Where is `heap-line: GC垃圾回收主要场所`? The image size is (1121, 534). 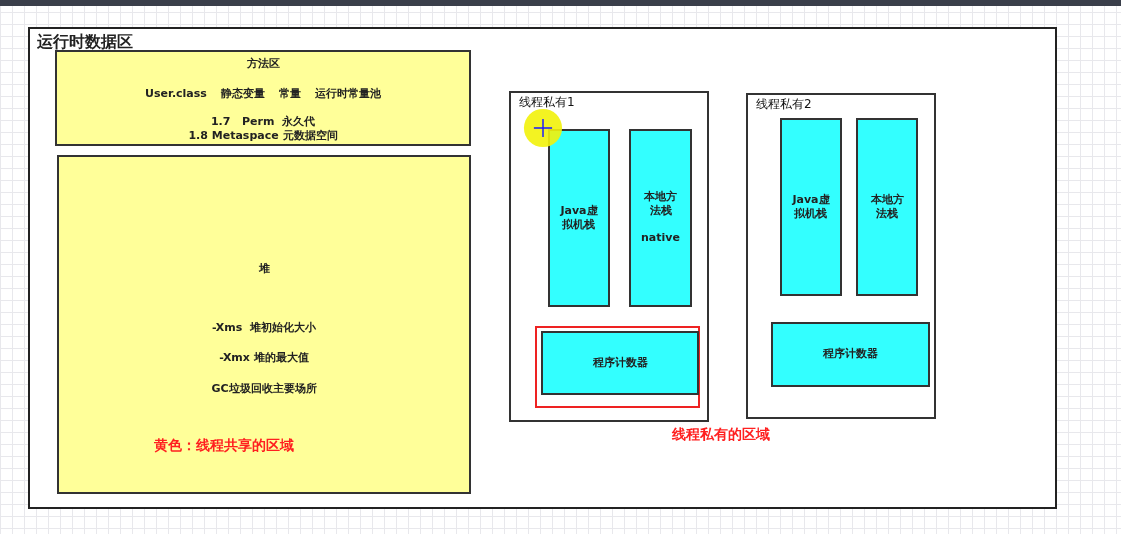
heap-line: GC垃圾回收主要场所 is located at coordinates (264, 388).